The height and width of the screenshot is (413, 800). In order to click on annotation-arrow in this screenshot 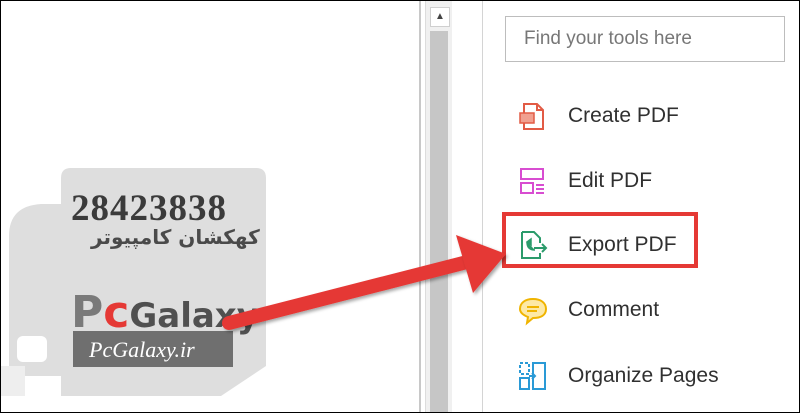, I will do `click(364, 282)`.